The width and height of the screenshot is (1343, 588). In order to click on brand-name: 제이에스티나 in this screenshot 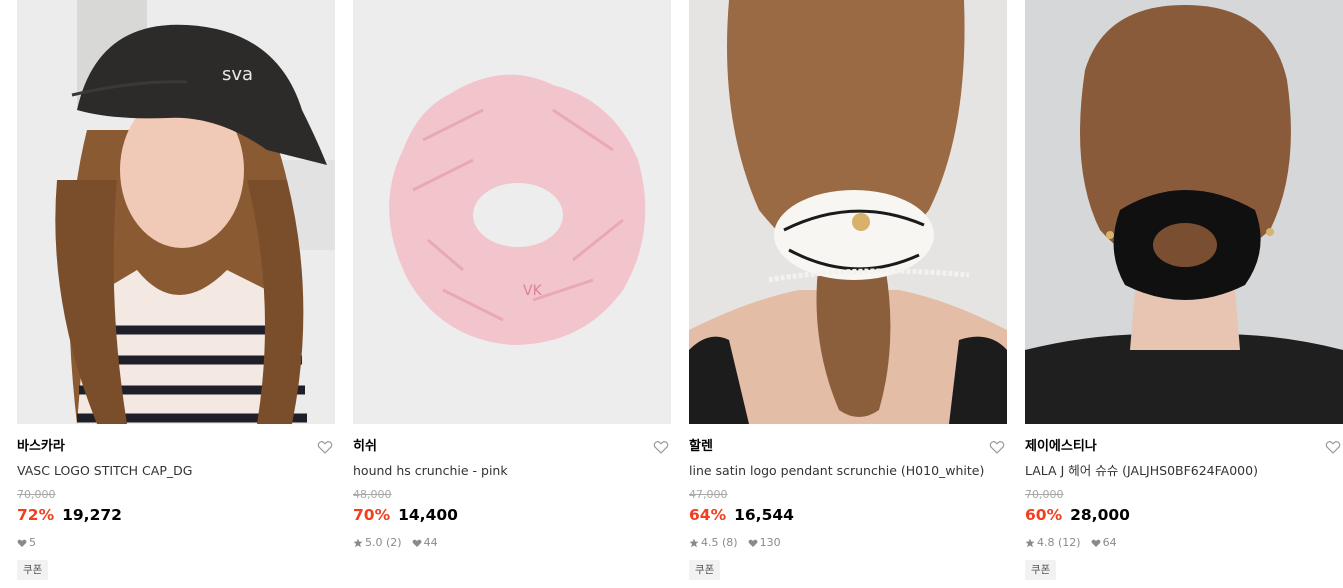, I will do `click(1061, 447)`.